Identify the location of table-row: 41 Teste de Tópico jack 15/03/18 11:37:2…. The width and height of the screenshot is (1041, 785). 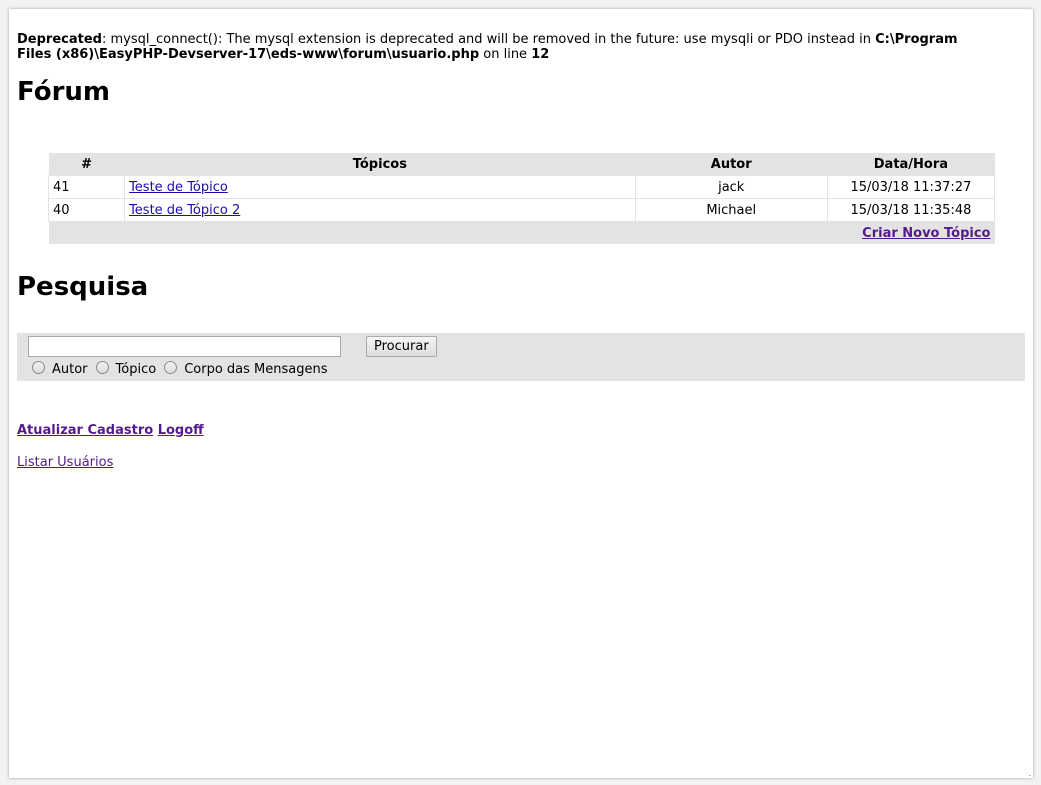
(521, 187).